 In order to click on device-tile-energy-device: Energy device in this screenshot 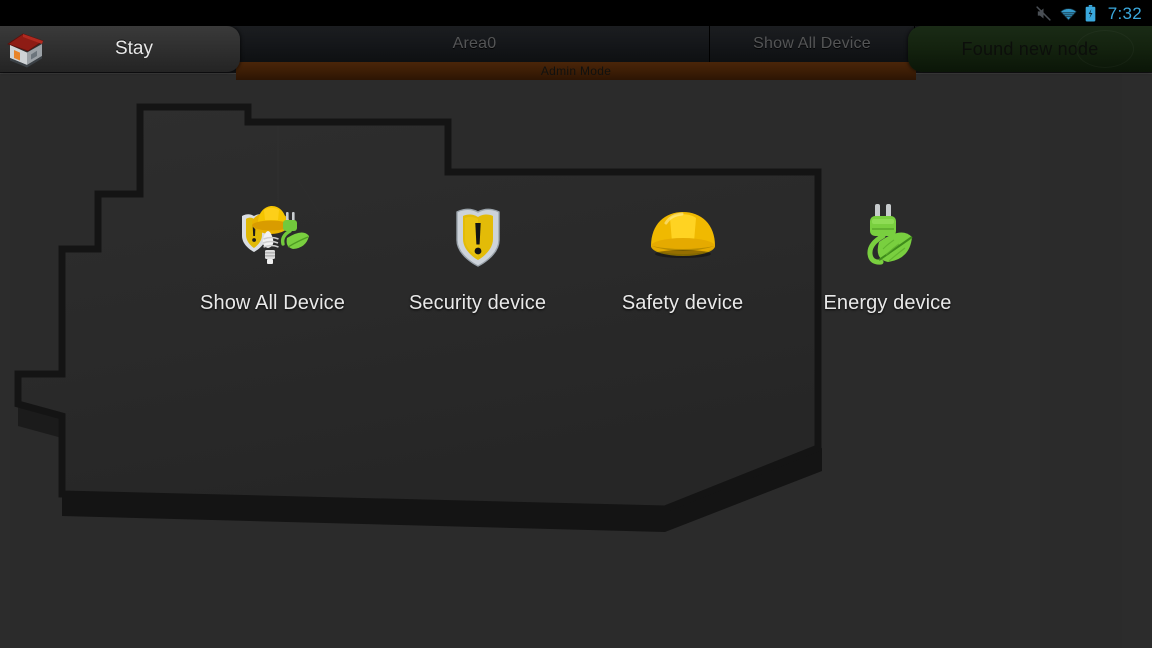, I will do `click(887, 256)`.